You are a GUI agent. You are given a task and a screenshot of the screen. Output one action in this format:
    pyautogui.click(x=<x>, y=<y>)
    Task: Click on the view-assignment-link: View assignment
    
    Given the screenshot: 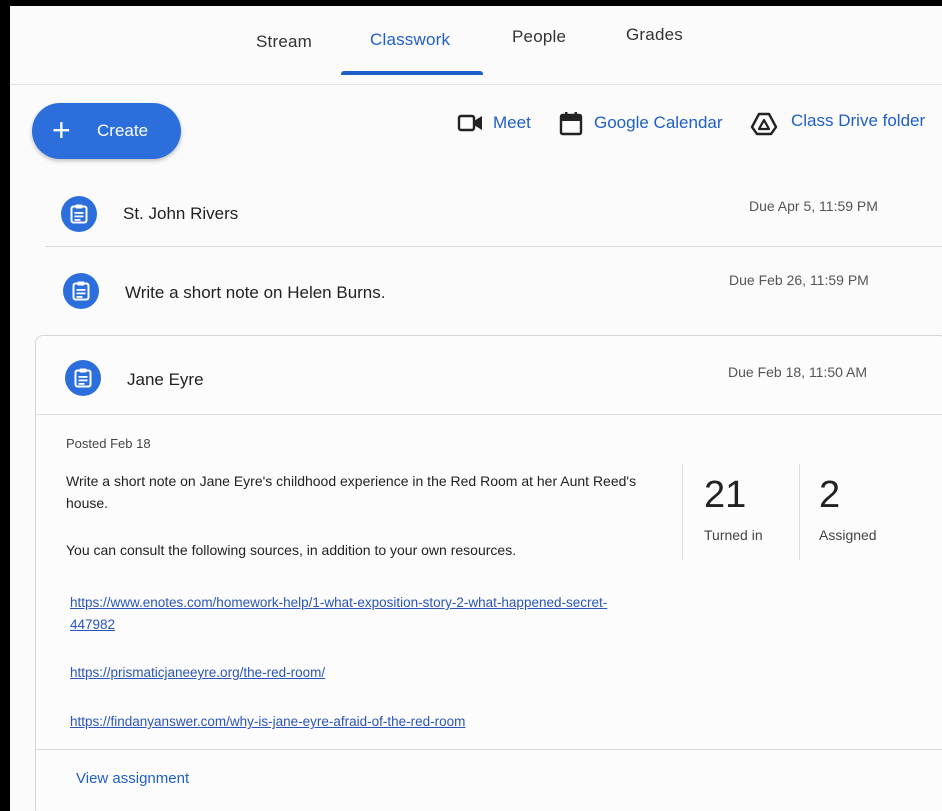 What is the action you would take?
    pyautogui.click(x=132, y=778)
    